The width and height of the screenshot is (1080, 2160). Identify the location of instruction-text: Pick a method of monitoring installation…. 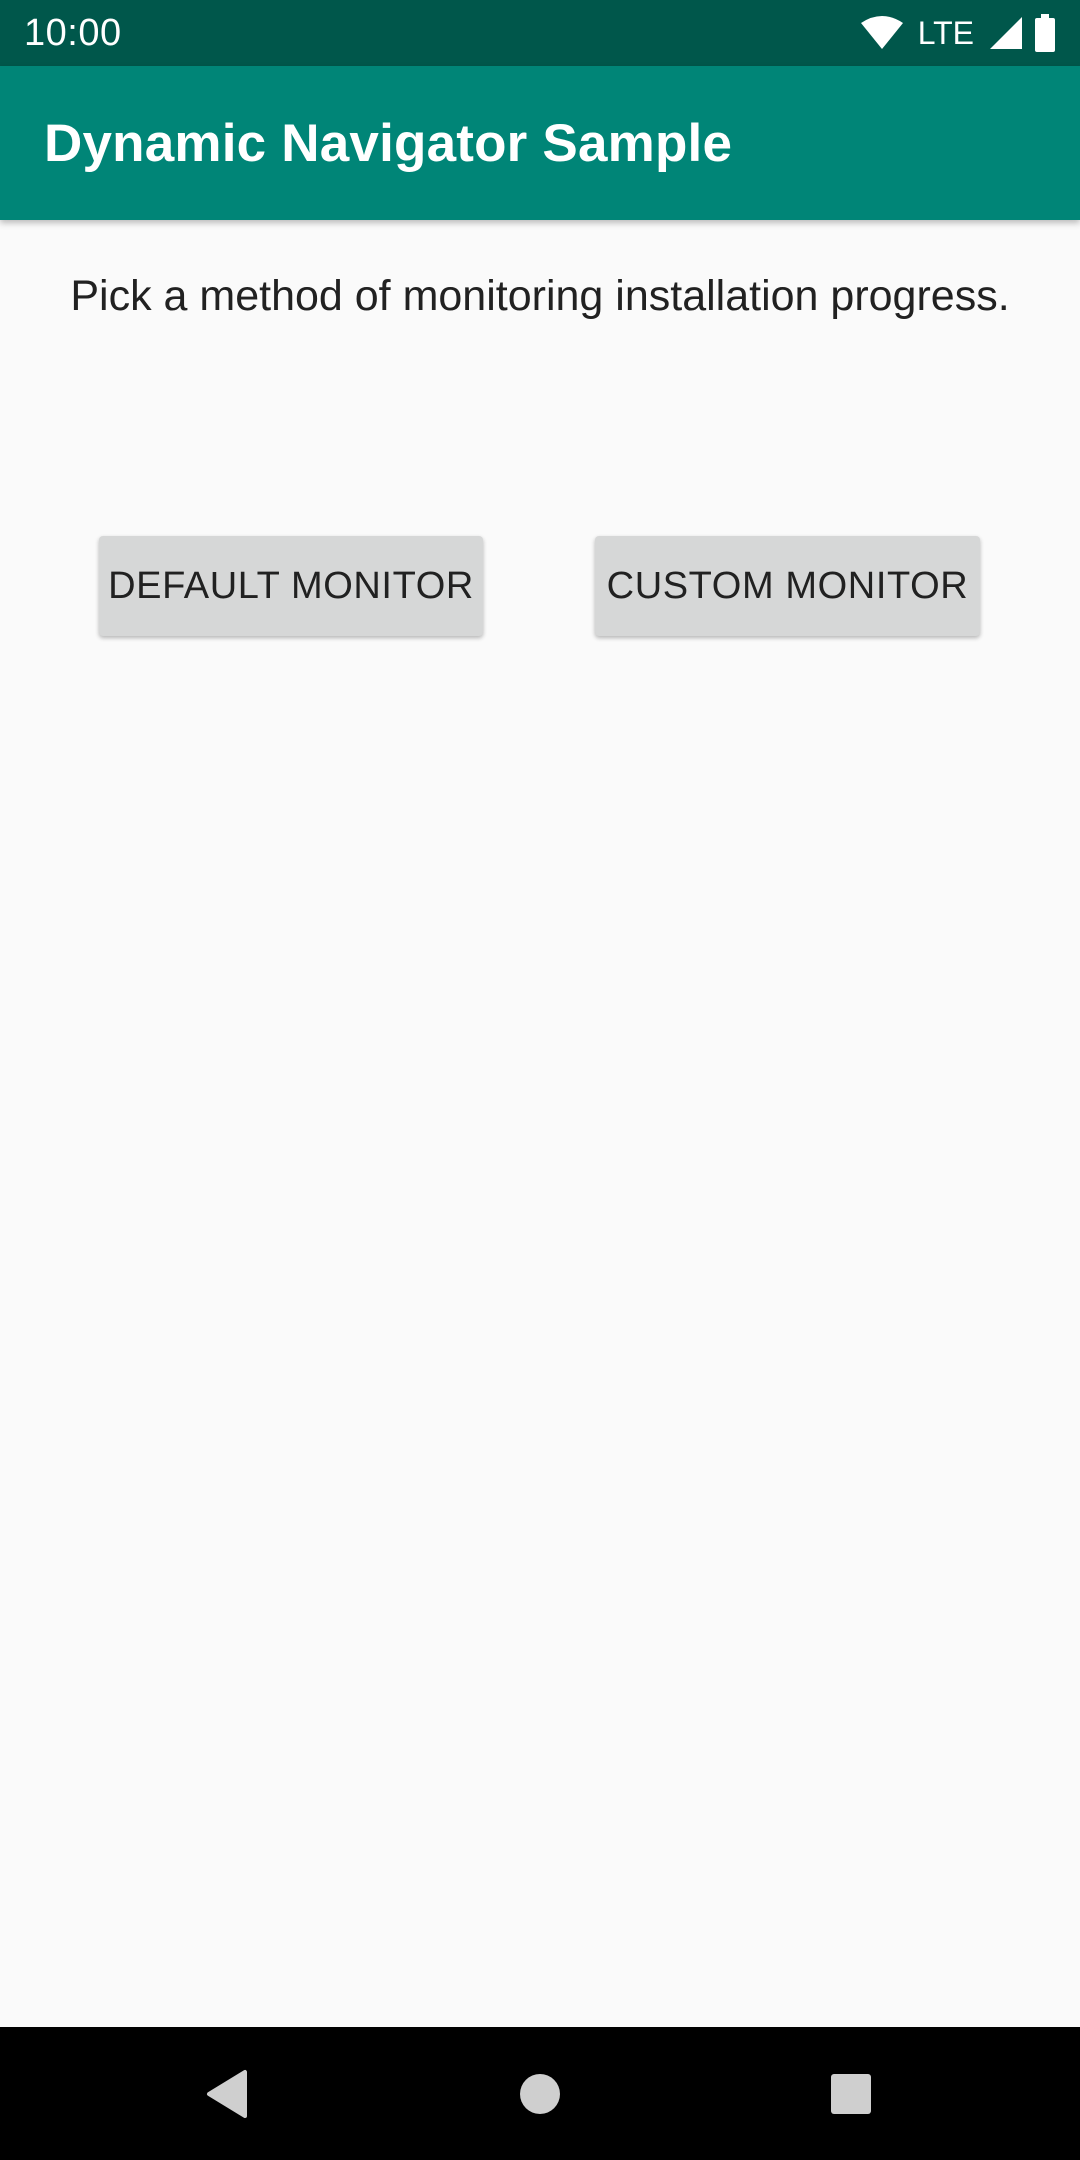
(540, 296).